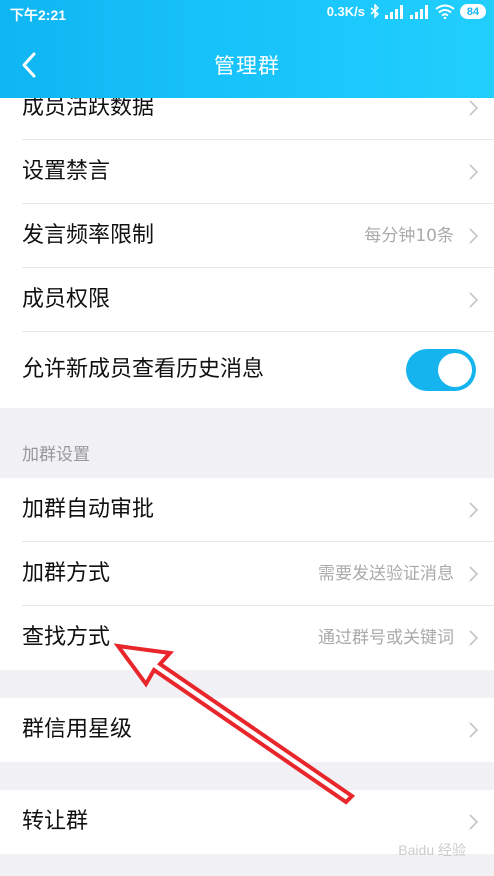 This screenshot has width=494, height=876. I want to click on row-label: 查找方式, so click(66, 637).